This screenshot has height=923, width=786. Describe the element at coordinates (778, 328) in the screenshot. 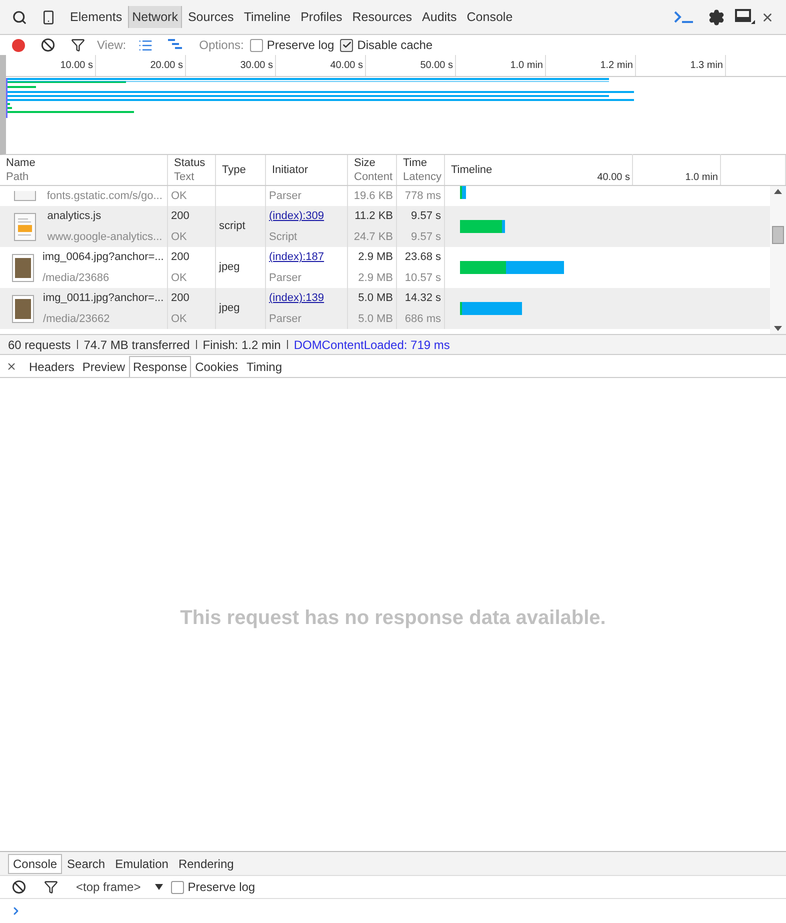

I see `scroll-down-icon` at that location.